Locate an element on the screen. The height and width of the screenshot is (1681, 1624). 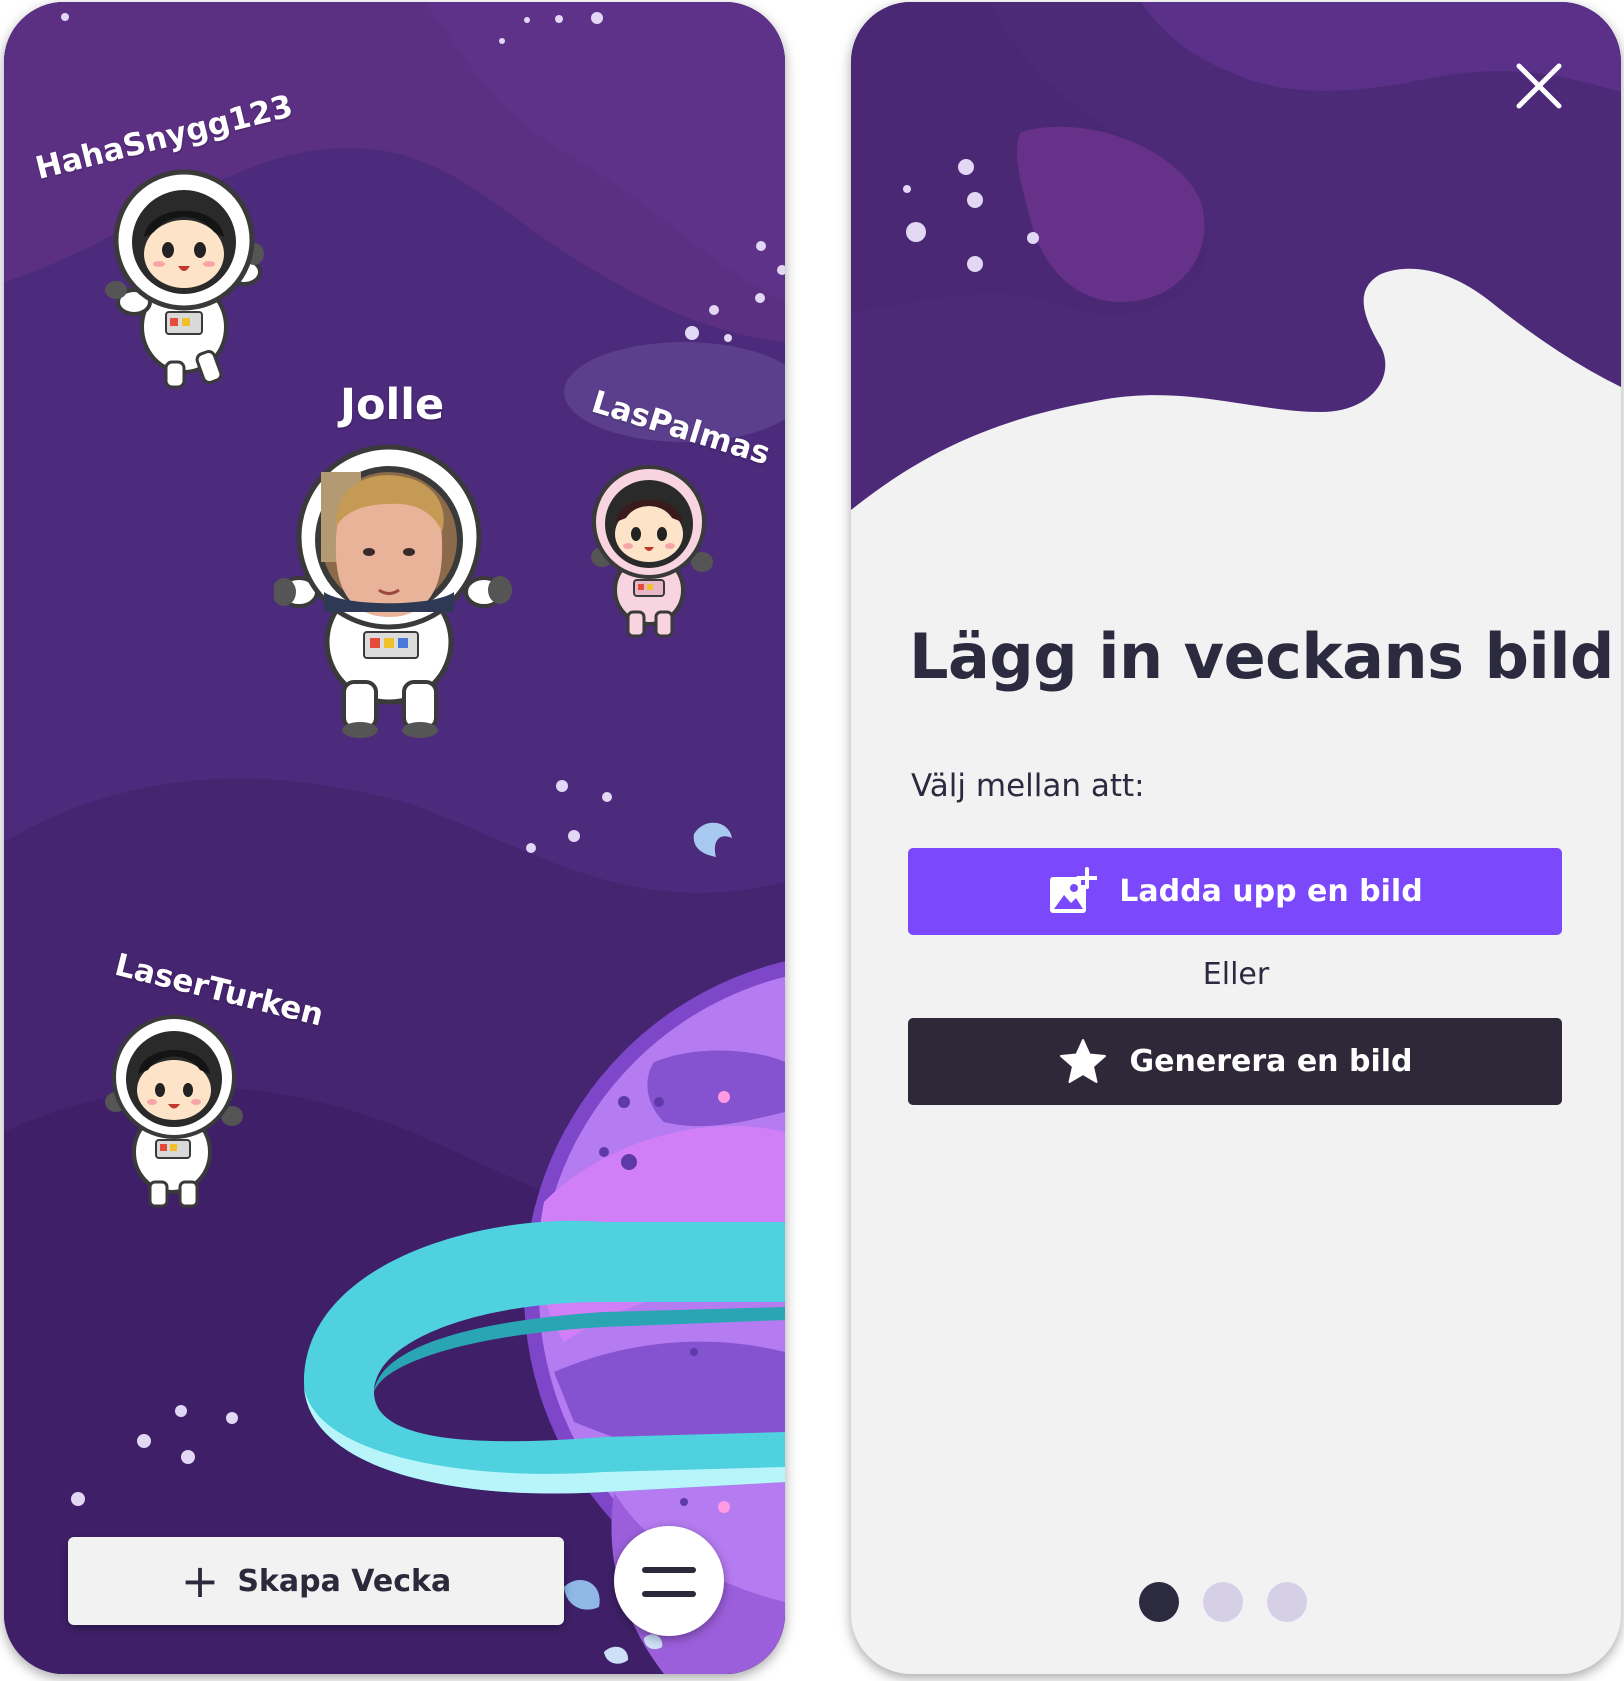
upload-image-button: Ladda upp en bild is located at coordinates (1235, 891).